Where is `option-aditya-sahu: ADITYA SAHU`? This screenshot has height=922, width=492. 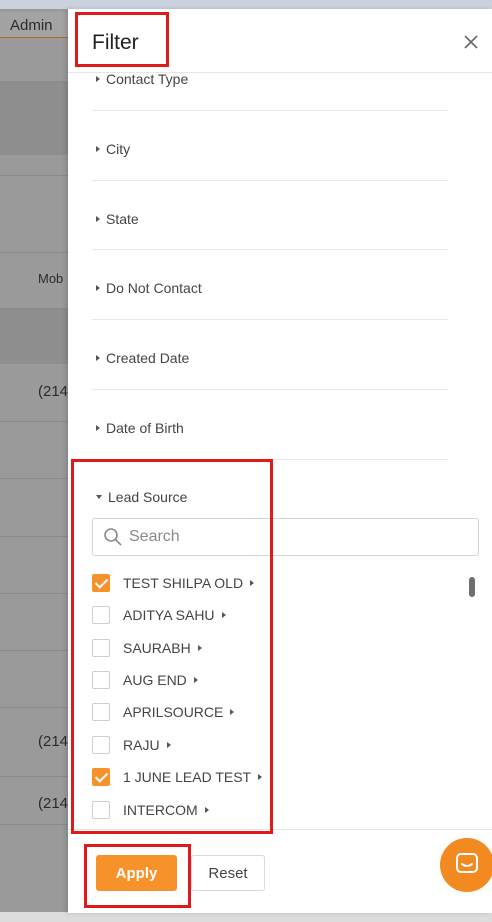
option-aditya-sahu: ADITYA SAHU is located at coordinates (159, 615).